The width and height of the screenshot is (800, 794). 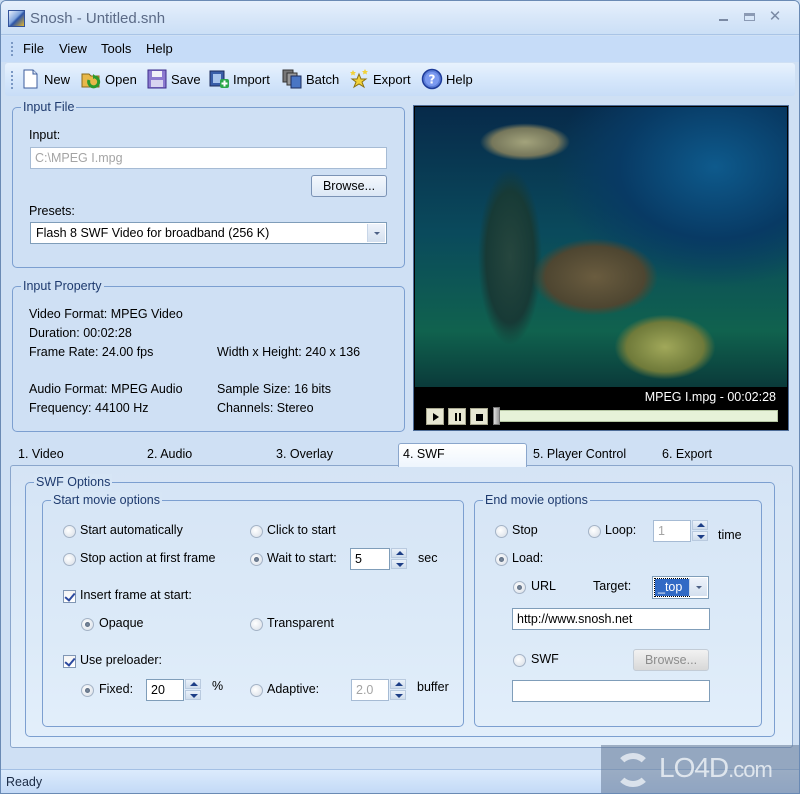 What do you see at coordinates (108, 79) in the screenshot?
I see `open-button: Open` at bounding box center [108, 79].